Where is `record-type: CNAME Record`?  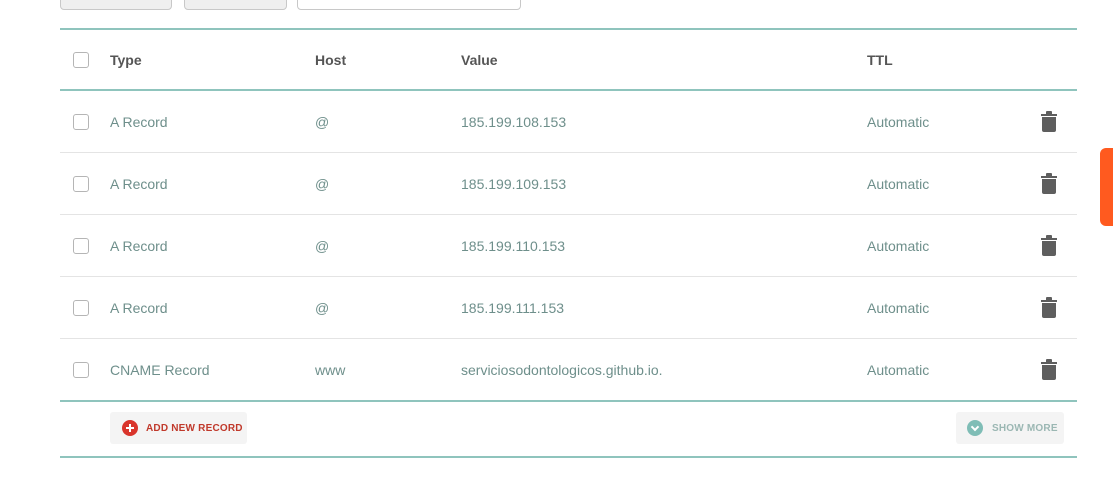 record-type: CNAME Record is located at coordinates (160, 369).